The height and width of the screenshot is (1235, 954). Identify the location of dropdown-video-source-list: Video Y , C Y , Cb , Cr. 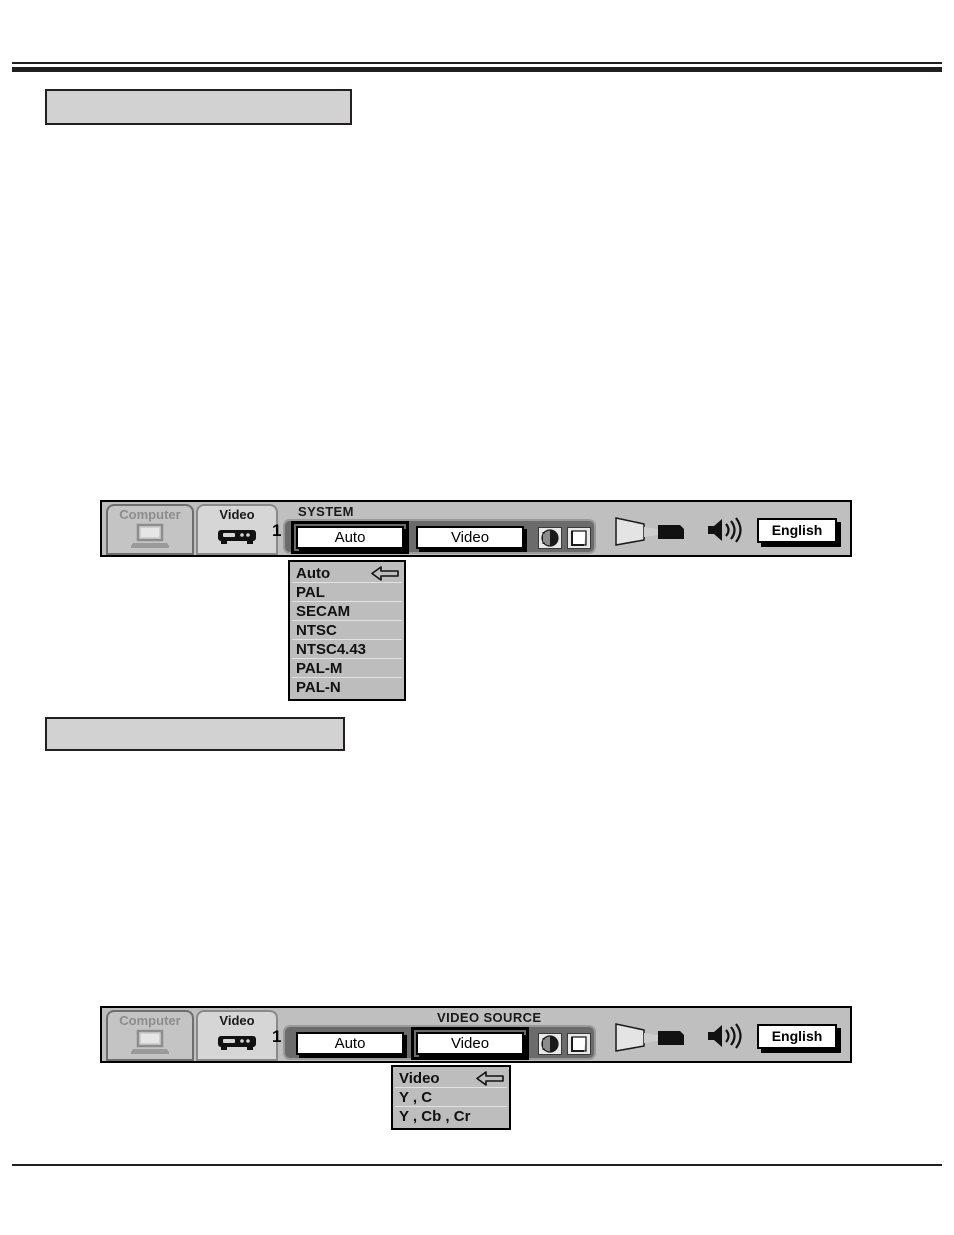
(451, 1097).